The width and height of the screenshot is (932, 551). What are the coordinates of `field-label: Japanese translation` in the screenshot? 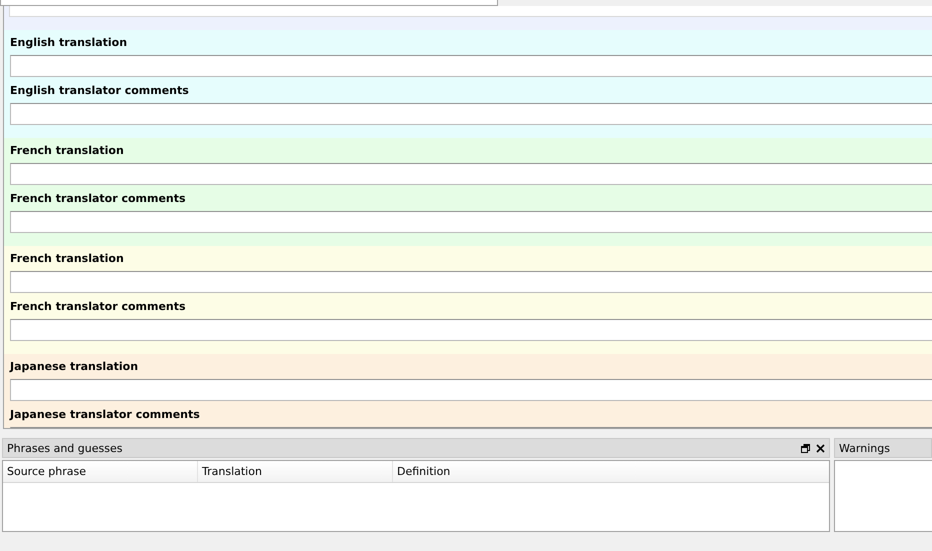 It's located at (75, 367).